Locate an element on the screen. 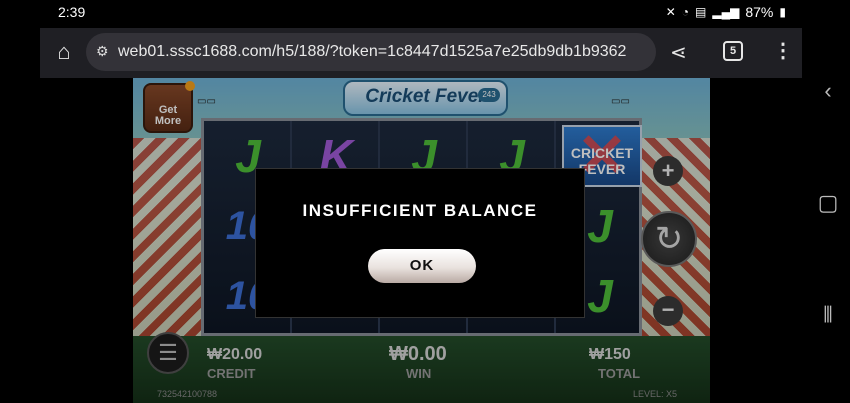 The height and width of the screenshot is (403, 850). battery-icon: ▮ is located at coordinates (782, 12).